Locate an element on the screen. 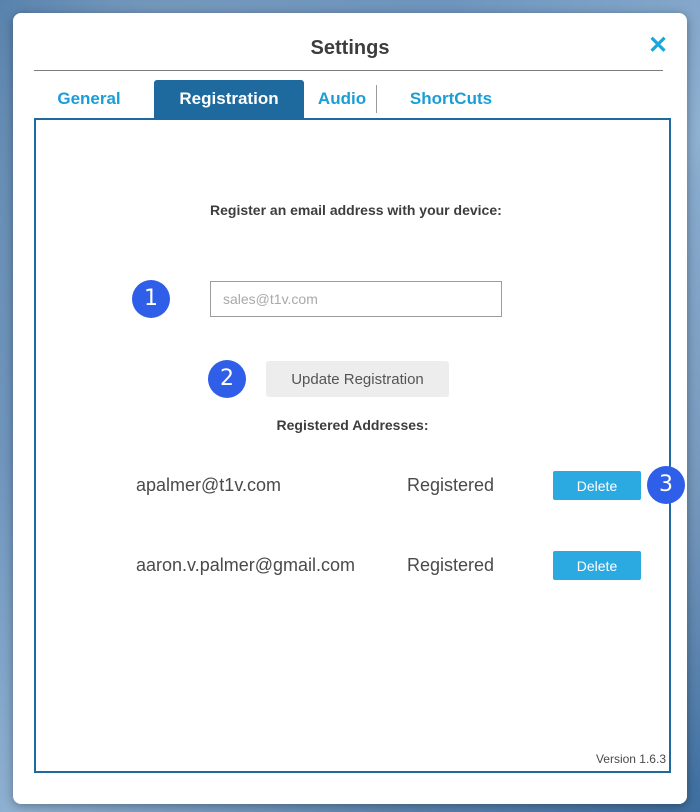 The height and width of the screenshot is (812, 700). tab-separator is located at coordinates (376, 99).